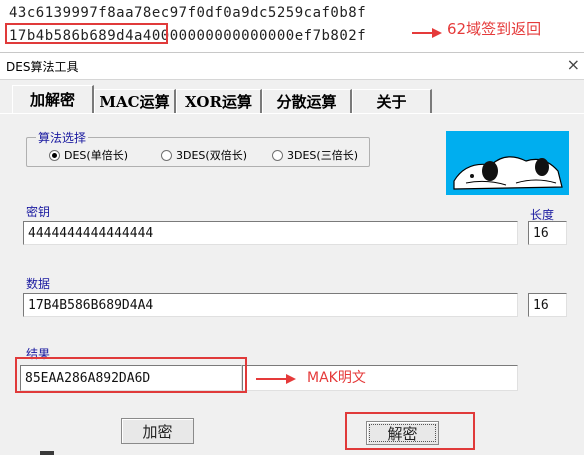 The width and height of the screenshot is (584, 455). I want to click on radio-3des-double: 3DES(双倍长), so click(204, 155).